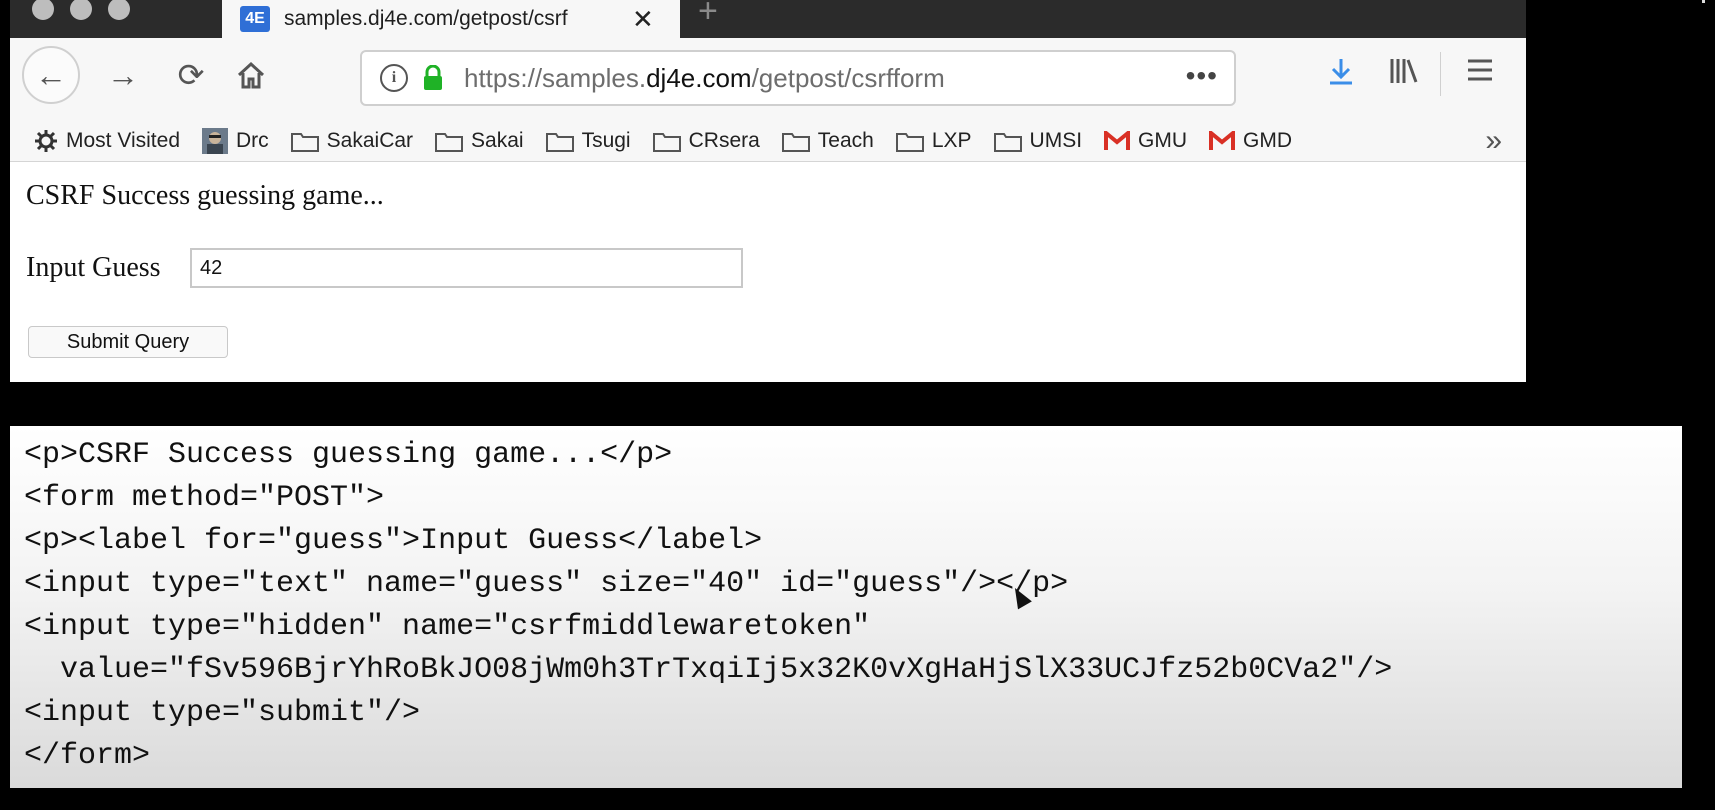 The width and height of the screenshot is (1715, 810). What do you see at coordinates (87, 756) in the screenshot?
I see `code-line: </form>` at bounding box center [87, 756].